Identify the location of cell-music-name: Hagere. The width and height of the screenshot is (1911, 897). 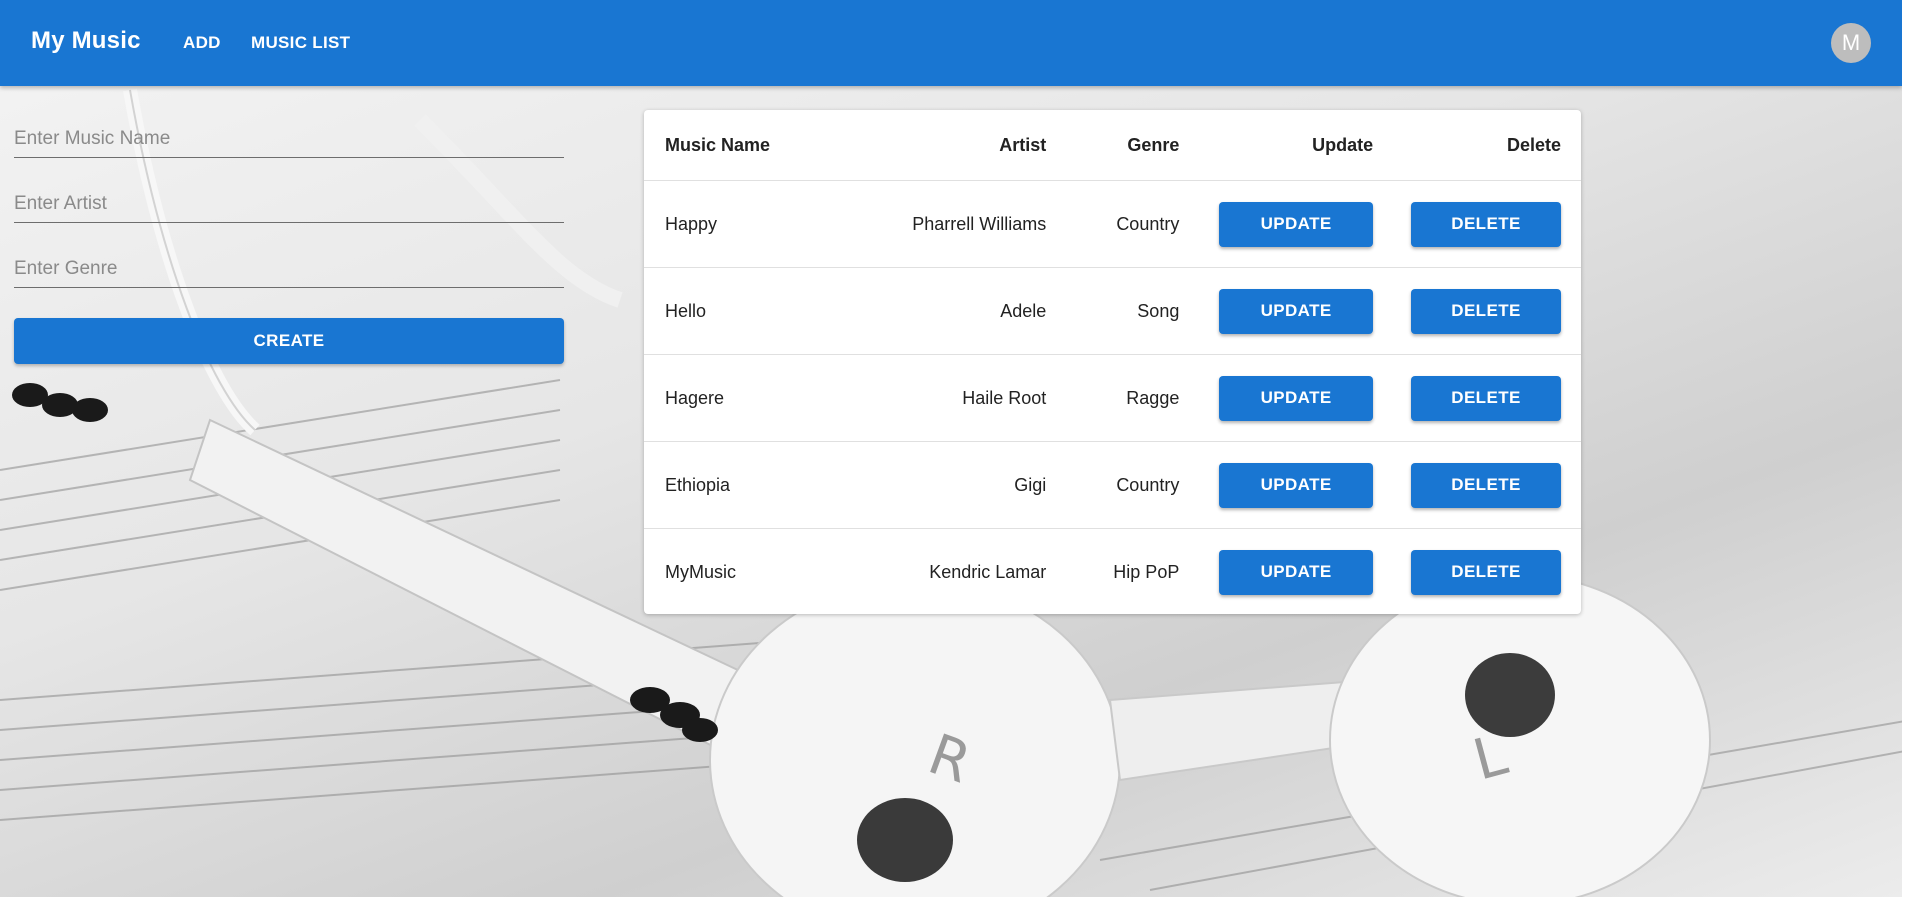
(751, 398).